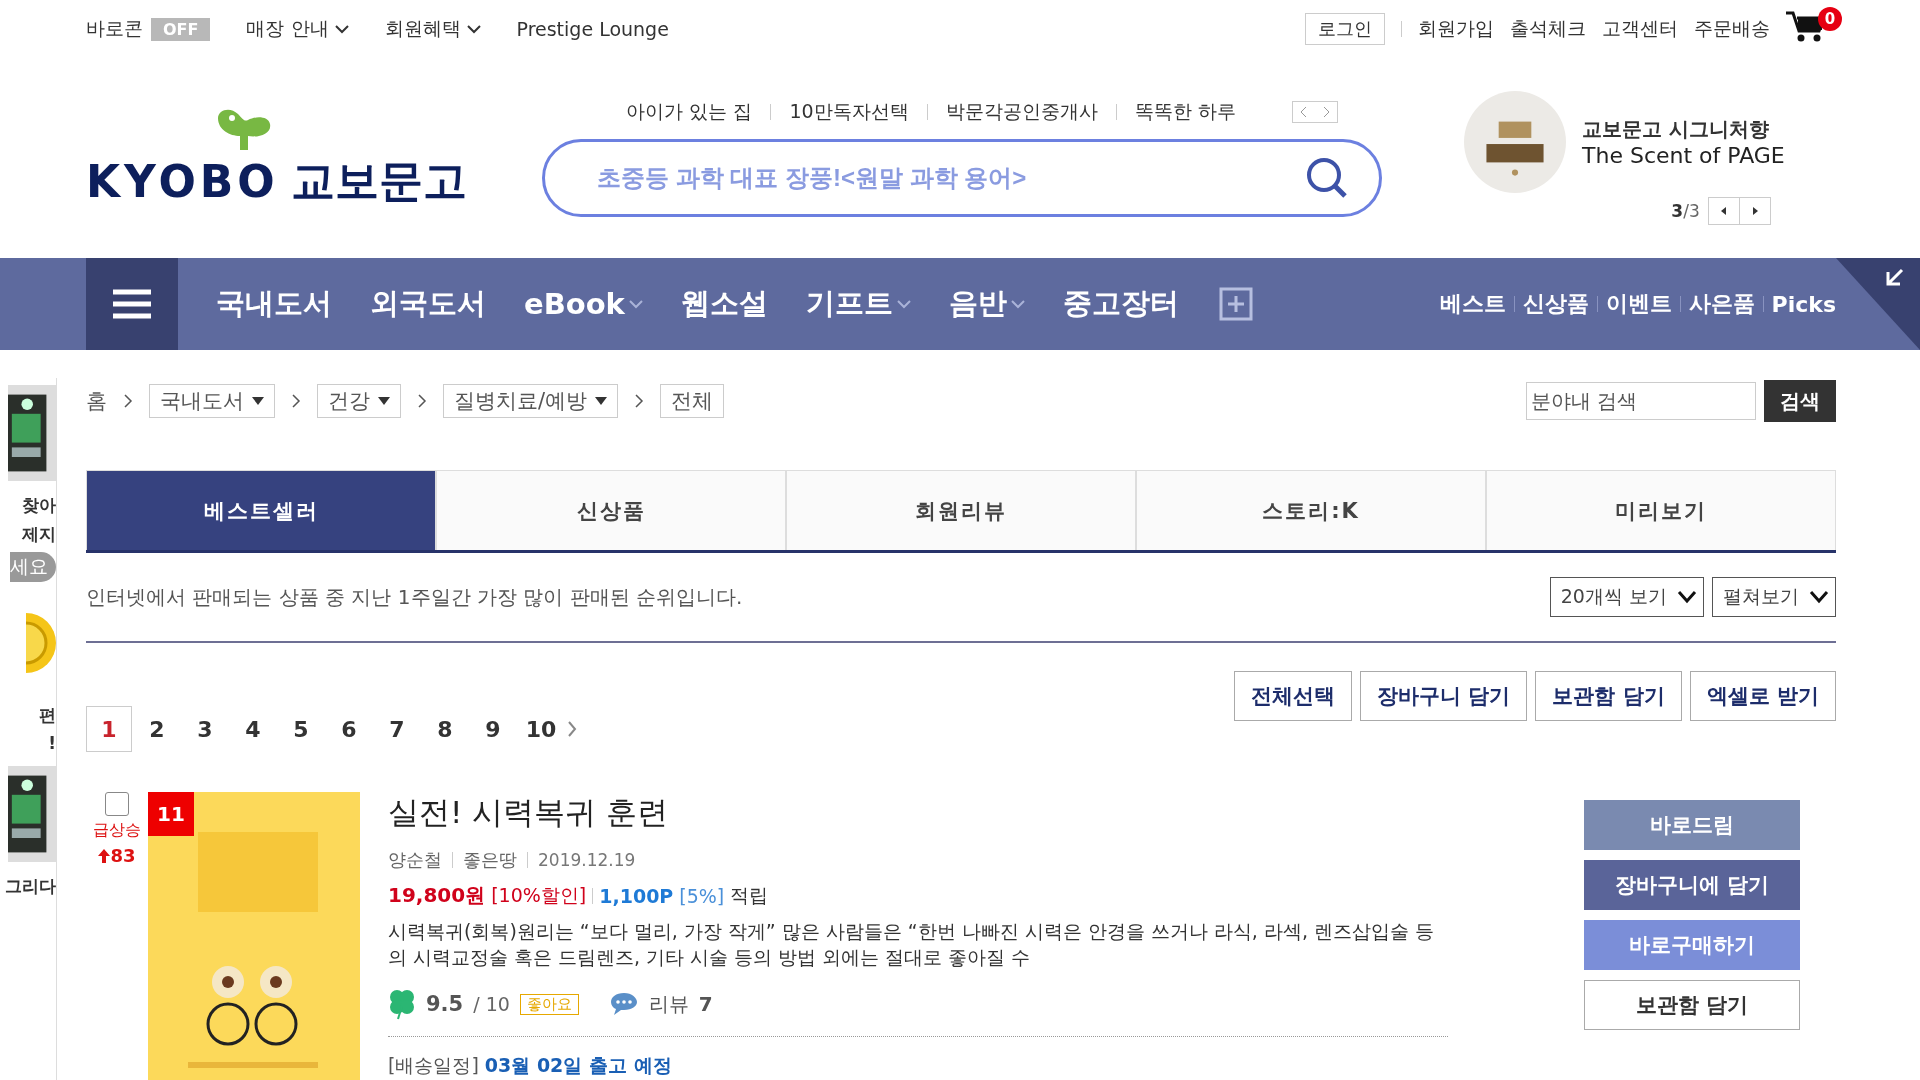 The image size is (1920, 1080). Describe the element at coordinates (490, 860) in the screenshot. I see `publisher: 좋은땅` at that location.